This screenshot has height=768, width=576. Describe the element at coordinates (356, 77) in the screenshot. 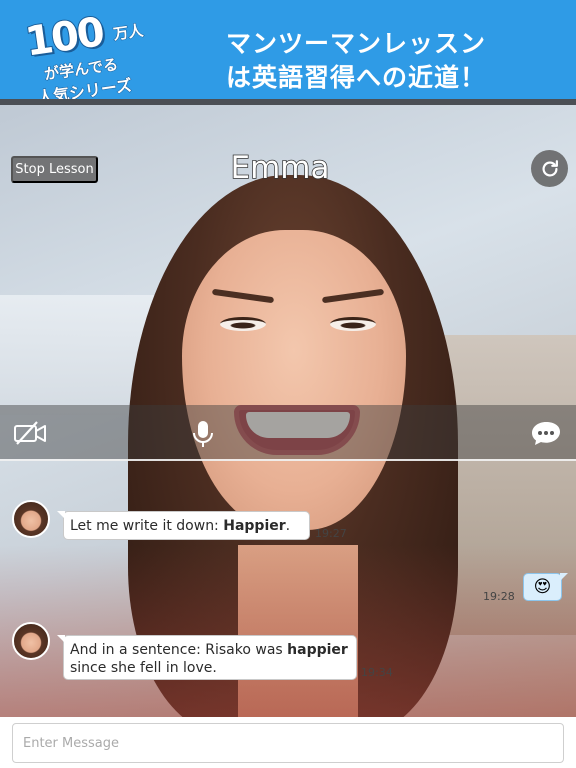

I see `banner-headline-line2: は英語習得への近道！` at that location.